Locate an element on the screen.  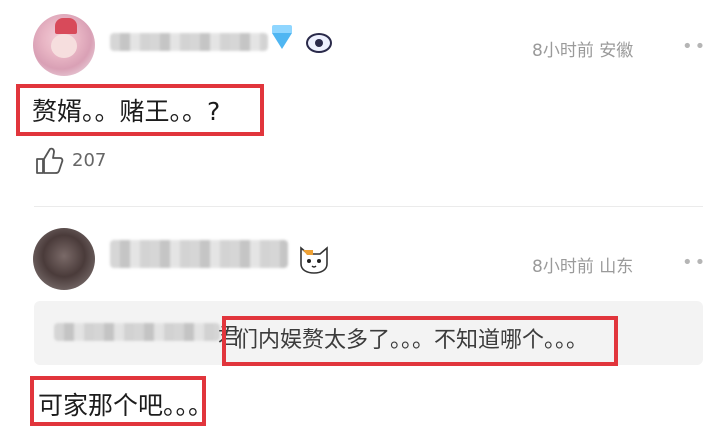
avatar-face is located at coordinates (64, 46).